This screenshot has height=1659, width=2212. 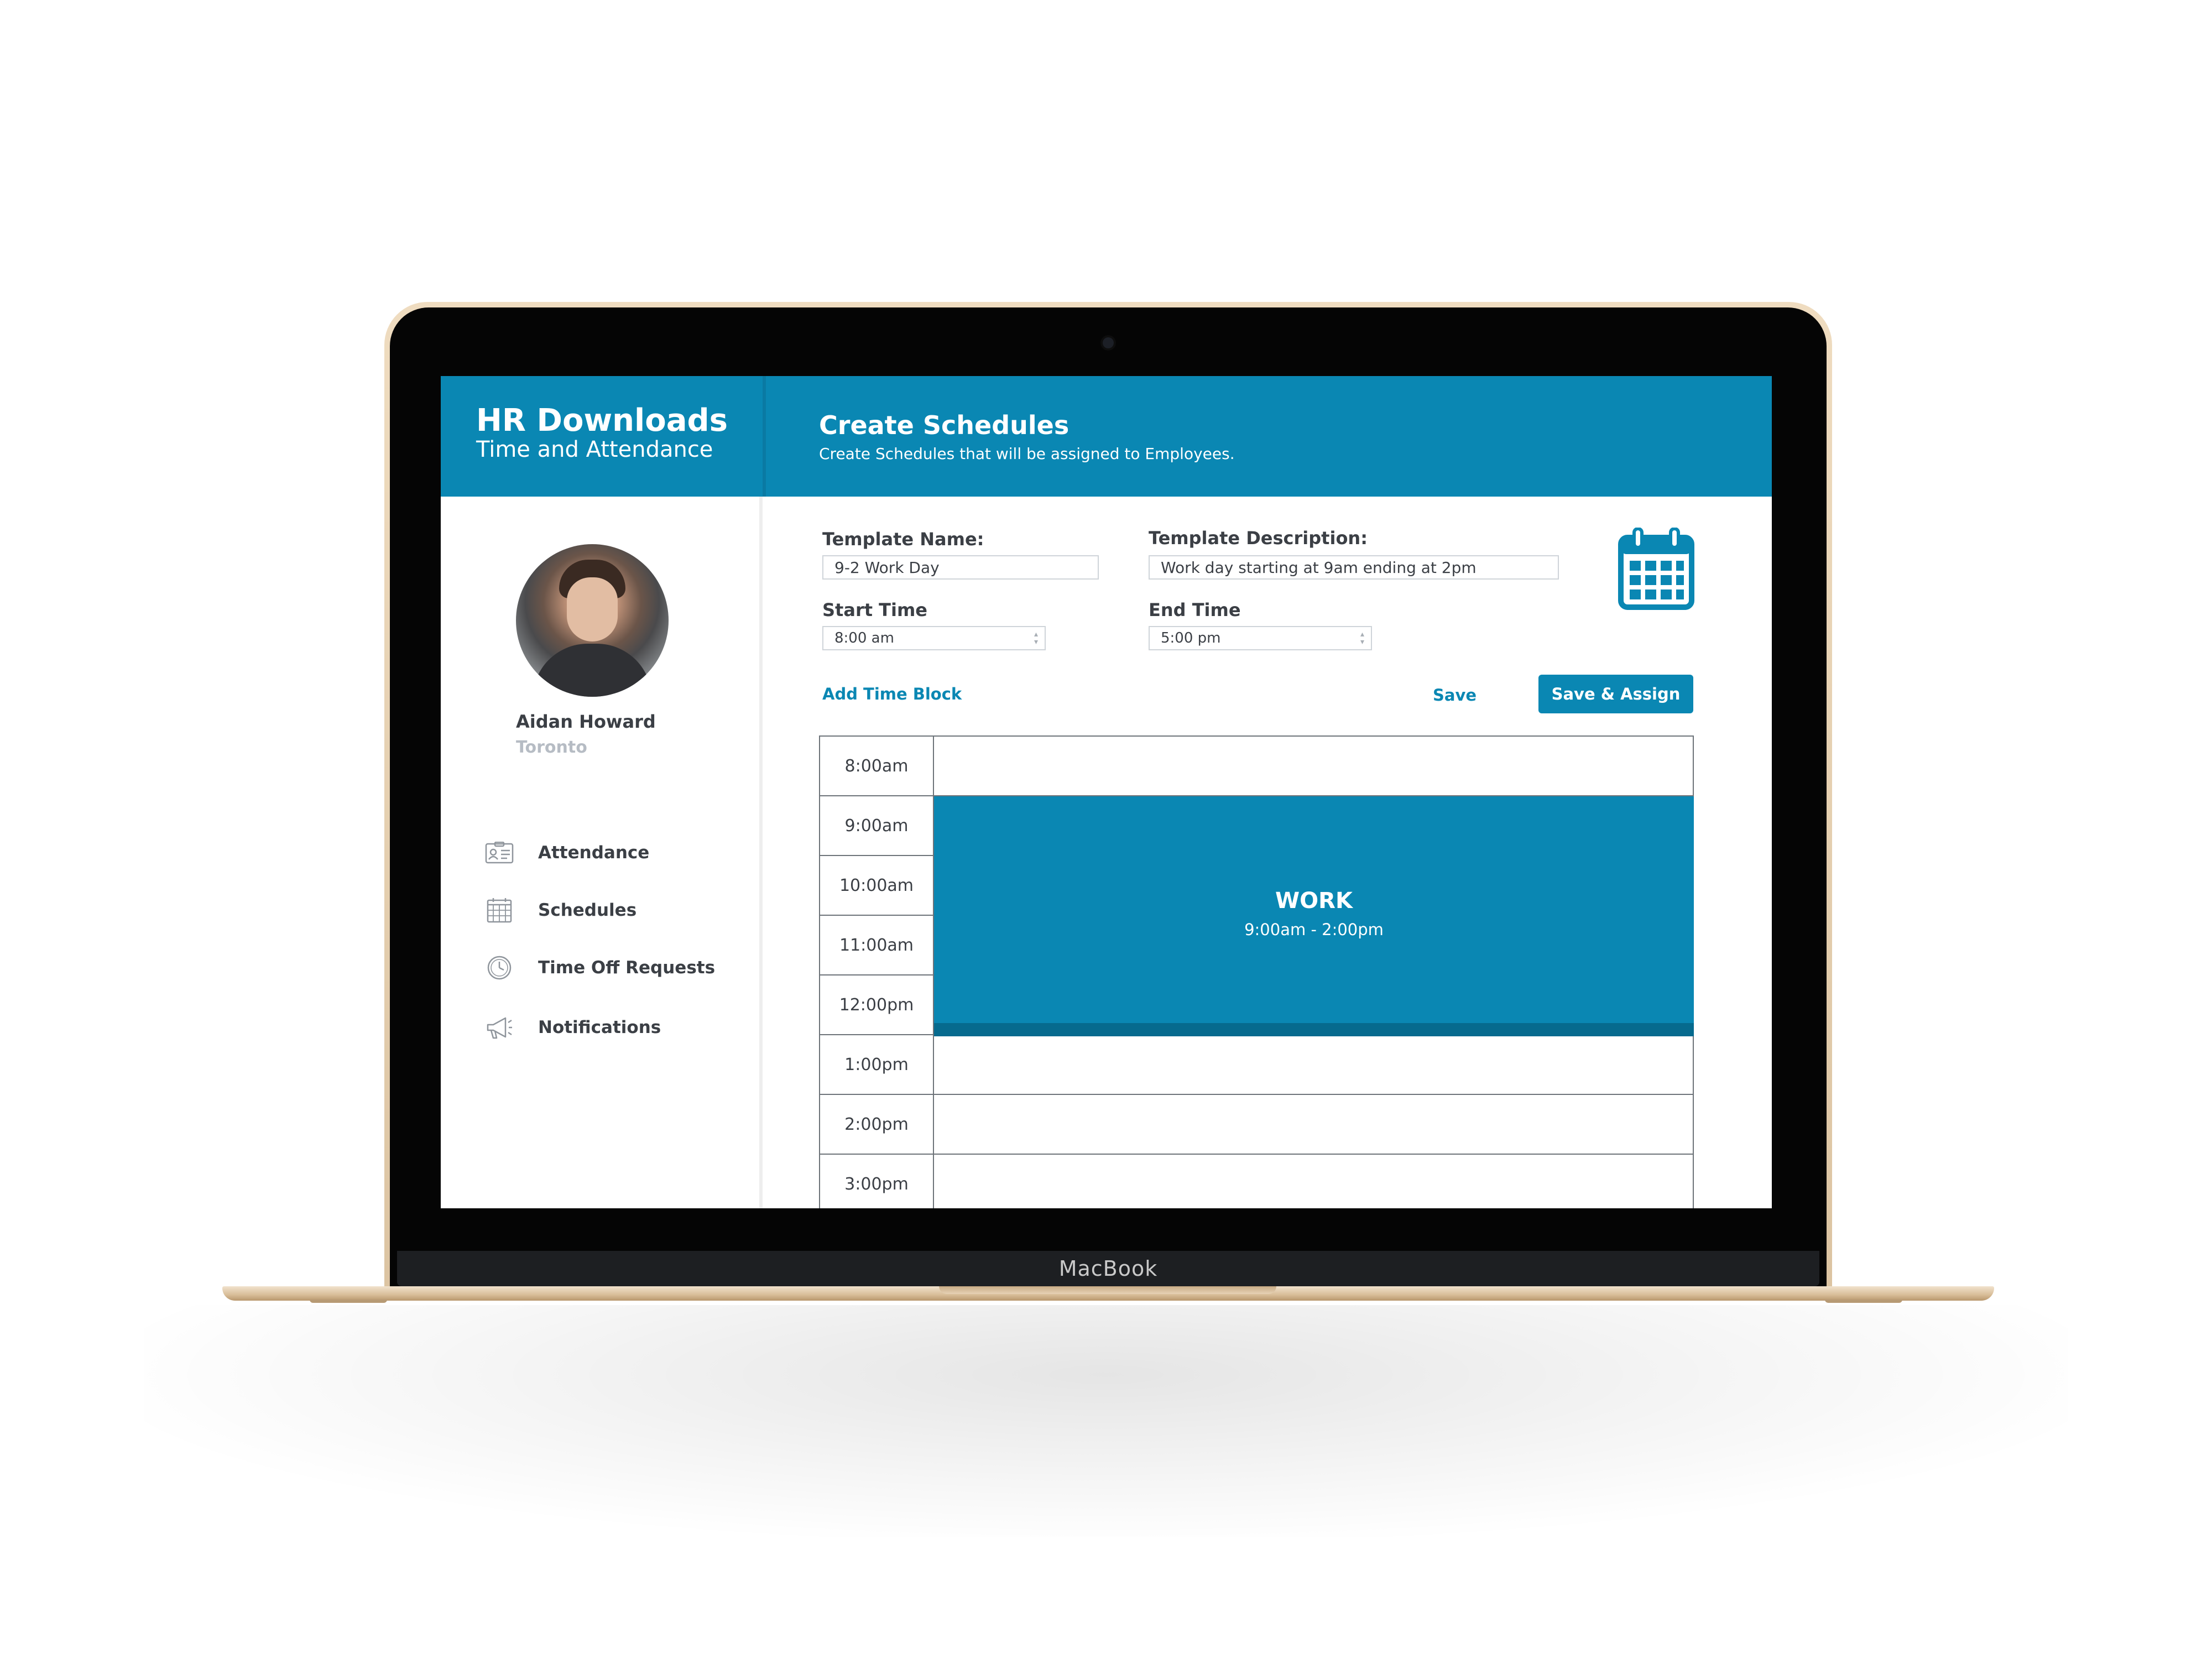 What do you see at coordinates (1616, 694) in the screenshot?
I see `save-and-assign-button: Save & Assign` at bounding box center [1616, 694].